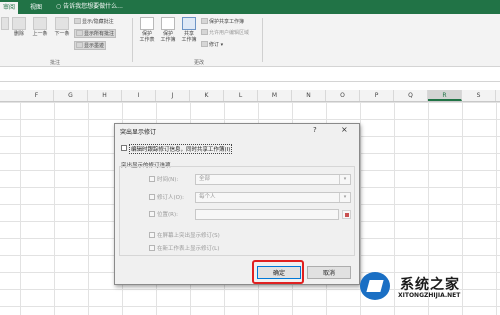 The image size is (500, 315). What do you see at coordinates (273, 179) in the screenshot?
I see `when-dropdown: 全部 ▾` at bounding box center [273, 179].